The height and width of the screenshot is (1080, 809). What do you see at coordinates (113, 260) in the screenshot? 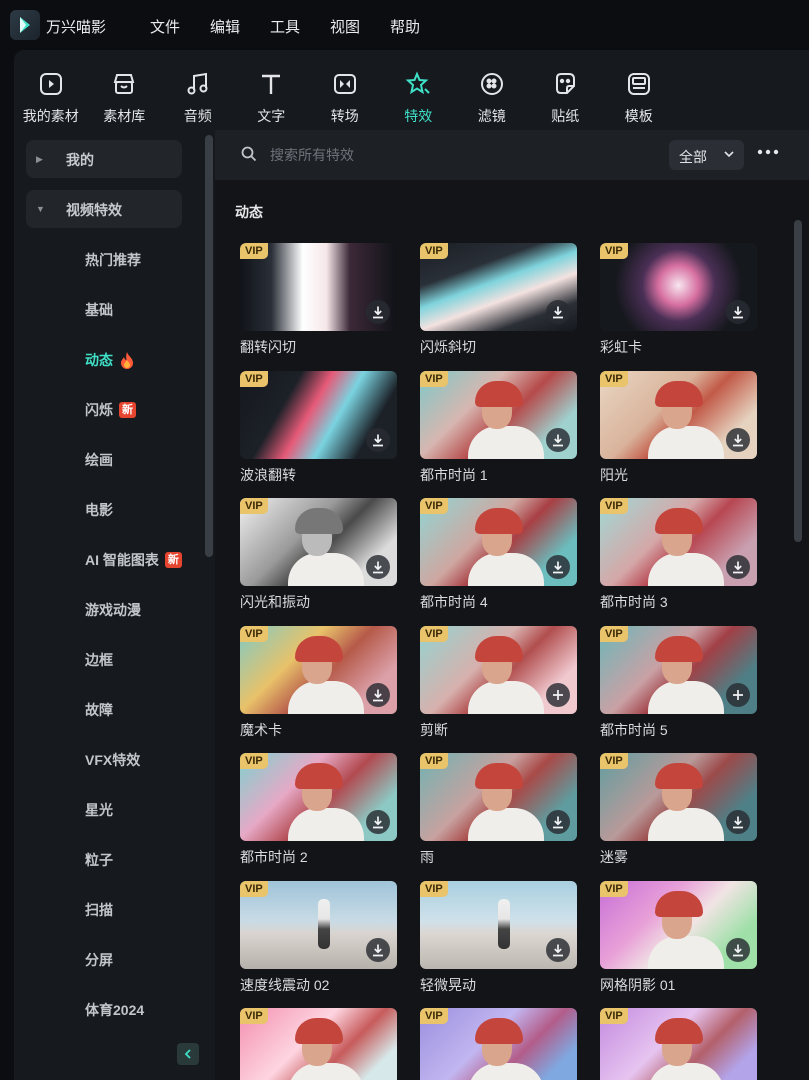
I see `sidebar-item-hot: 热门推荐` at bounding box center [113, 260].